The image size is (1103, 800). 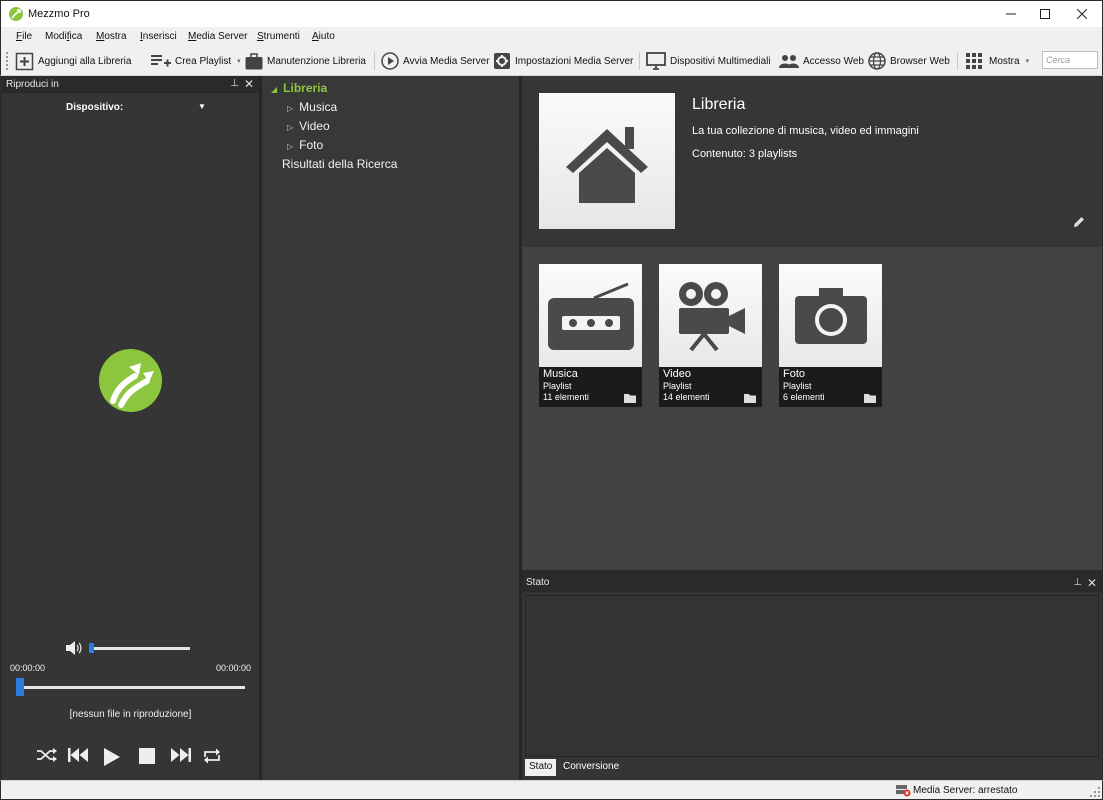 What do you see at coordinates (111, 36) in the screenshot?
I see `menu-mostra: Mostra` at bounding box center [111, 36].